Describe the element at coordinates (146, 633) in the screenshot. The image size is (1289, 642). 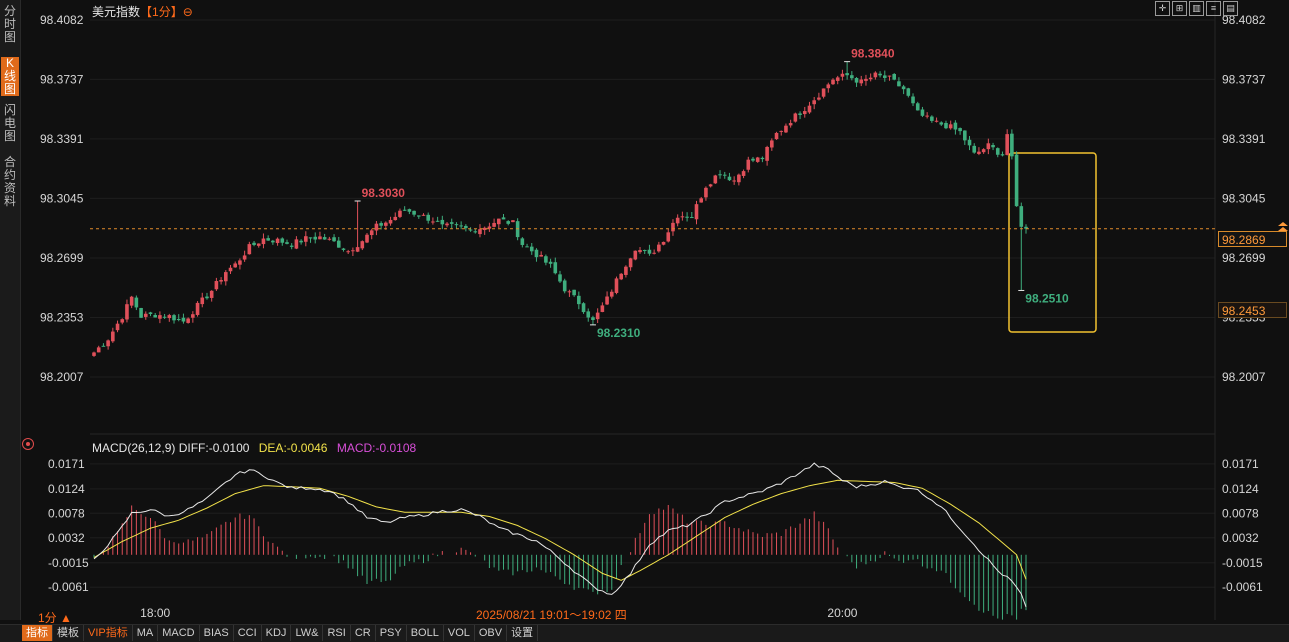
I see `indicator-tab-3: MA` at that location.